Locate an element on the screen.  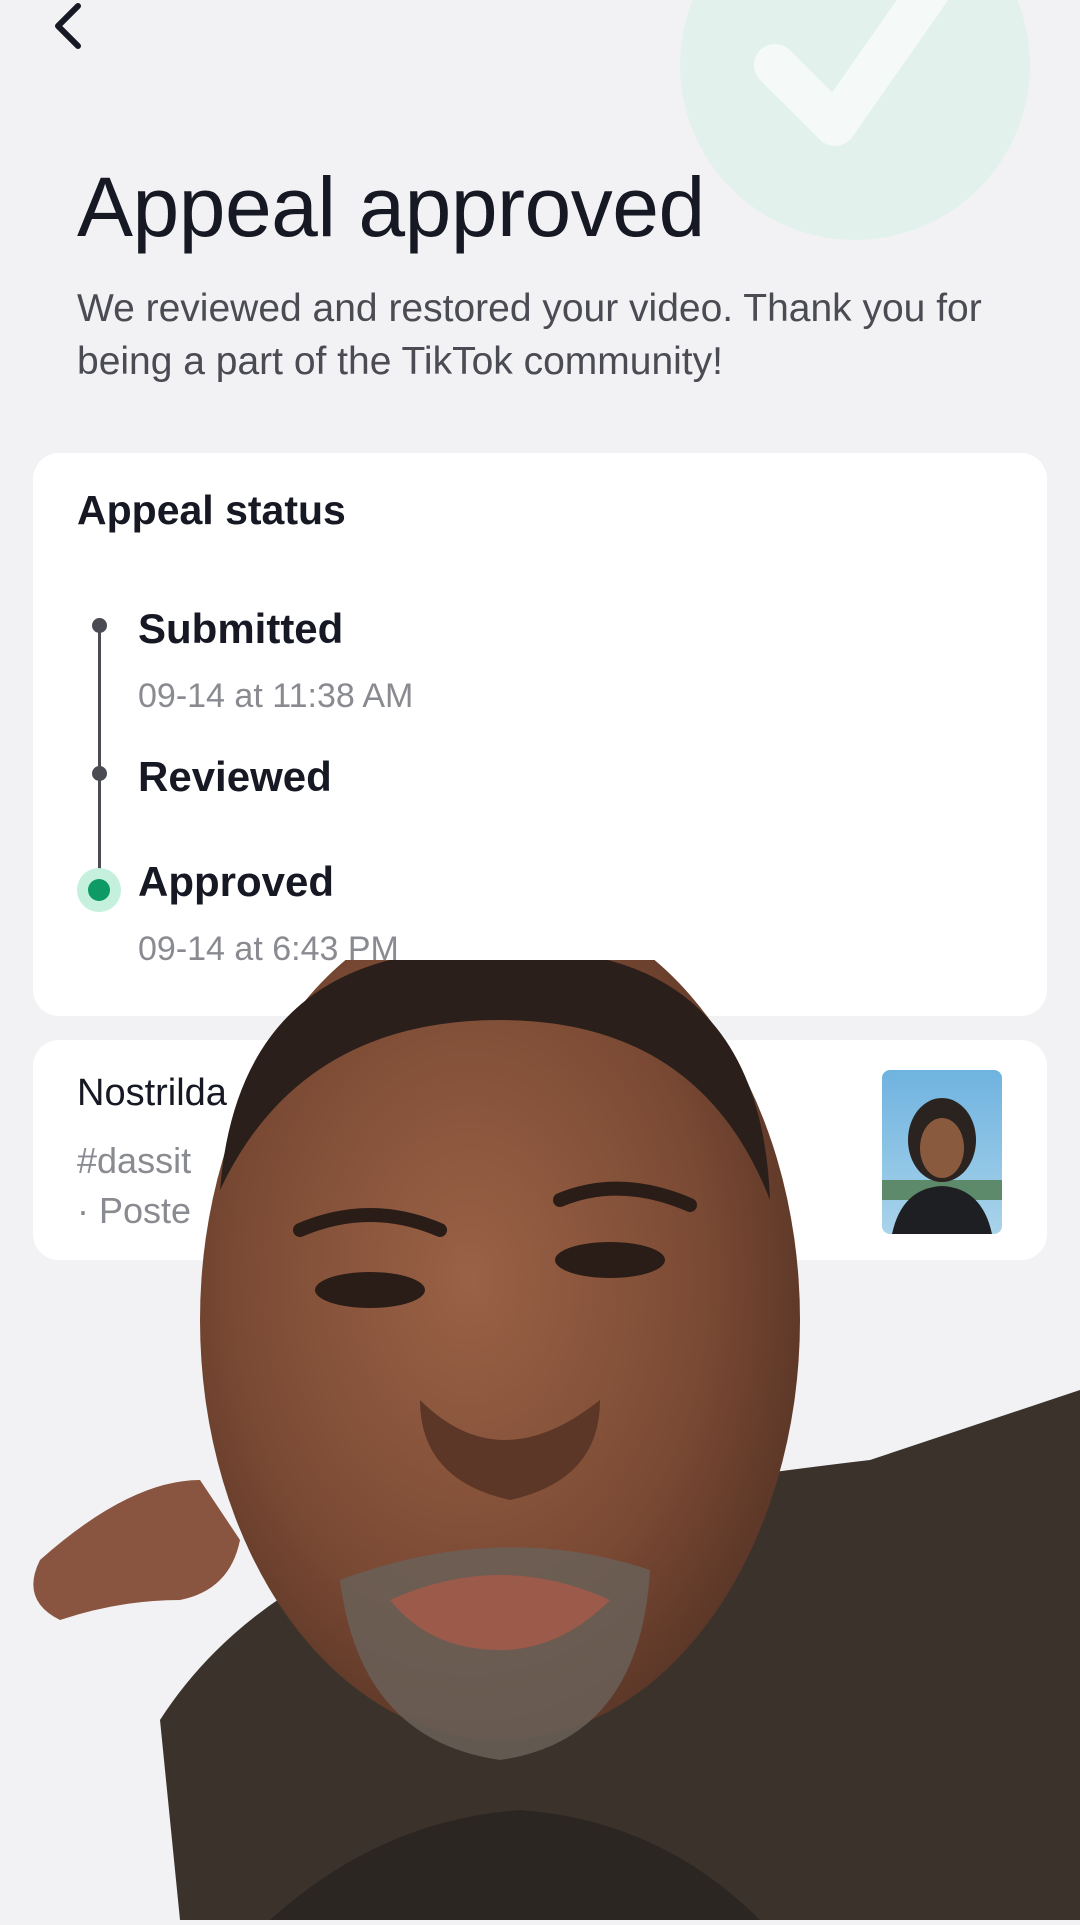
back-button is located at coordinates (68, 28).